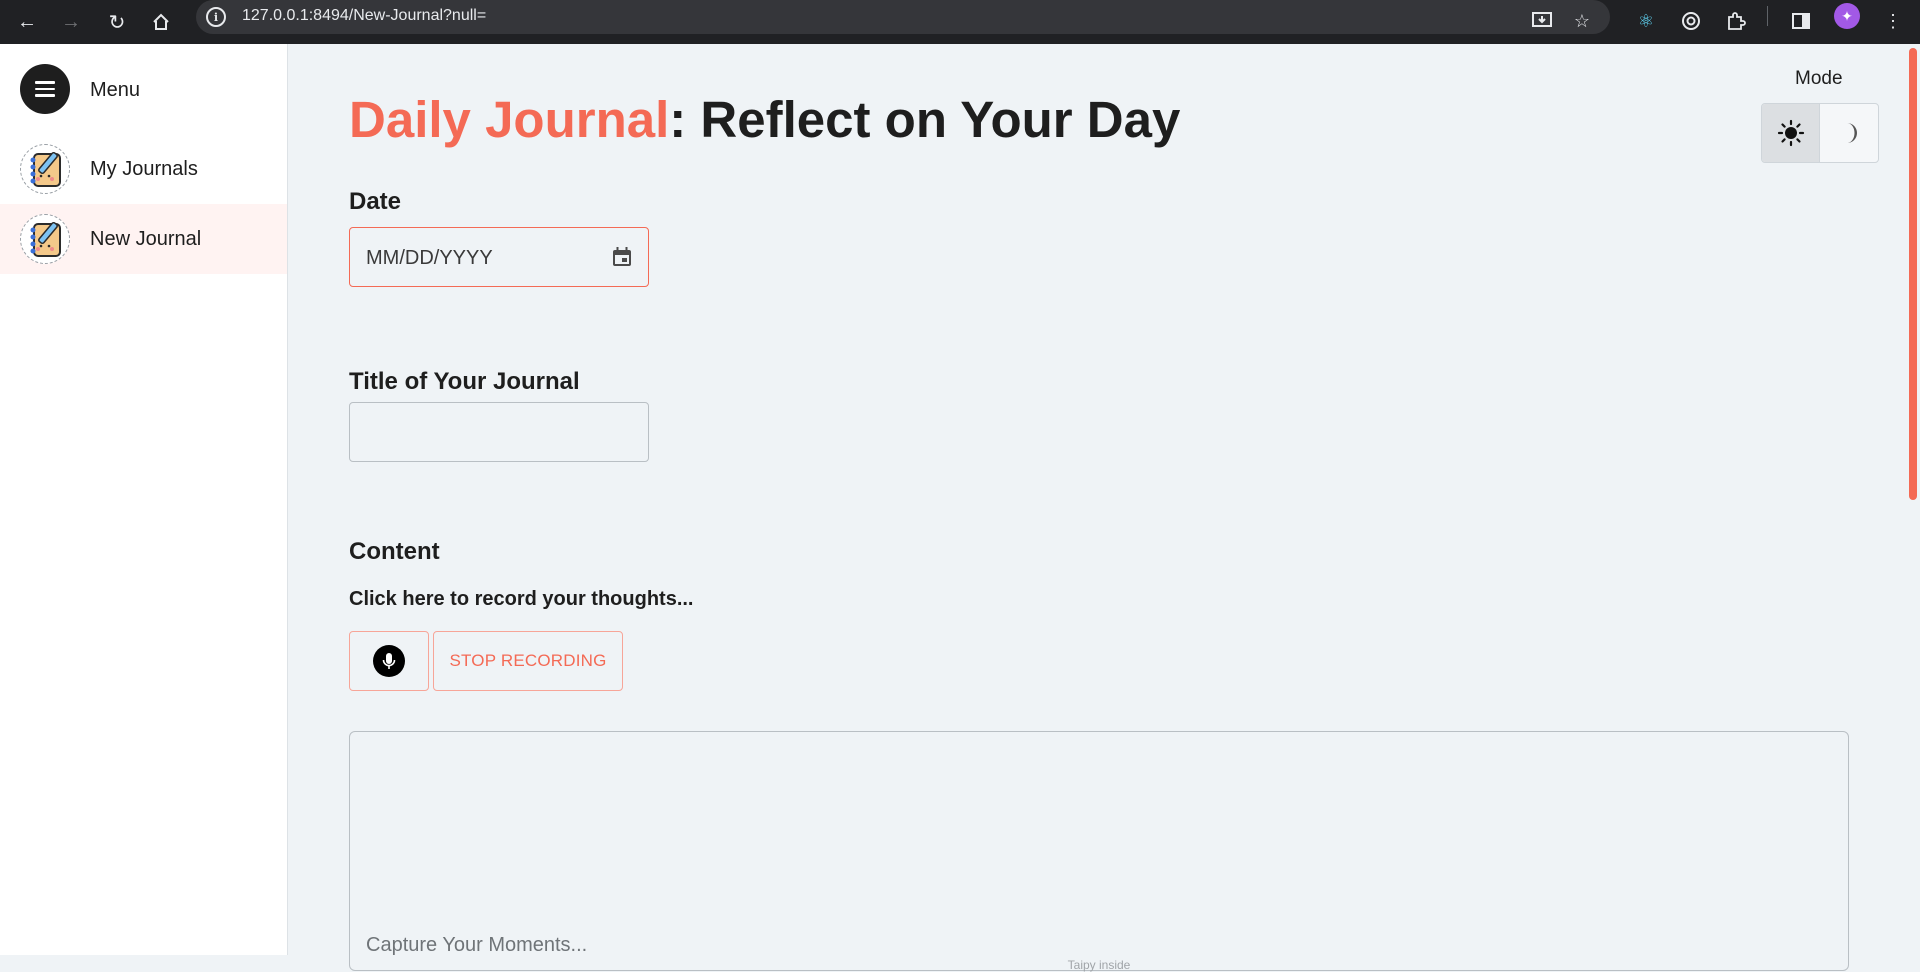  Describe the element at coordinates (1646, 21) in the screenshot. I see `react-devtools-icon: ⚛` at that location.